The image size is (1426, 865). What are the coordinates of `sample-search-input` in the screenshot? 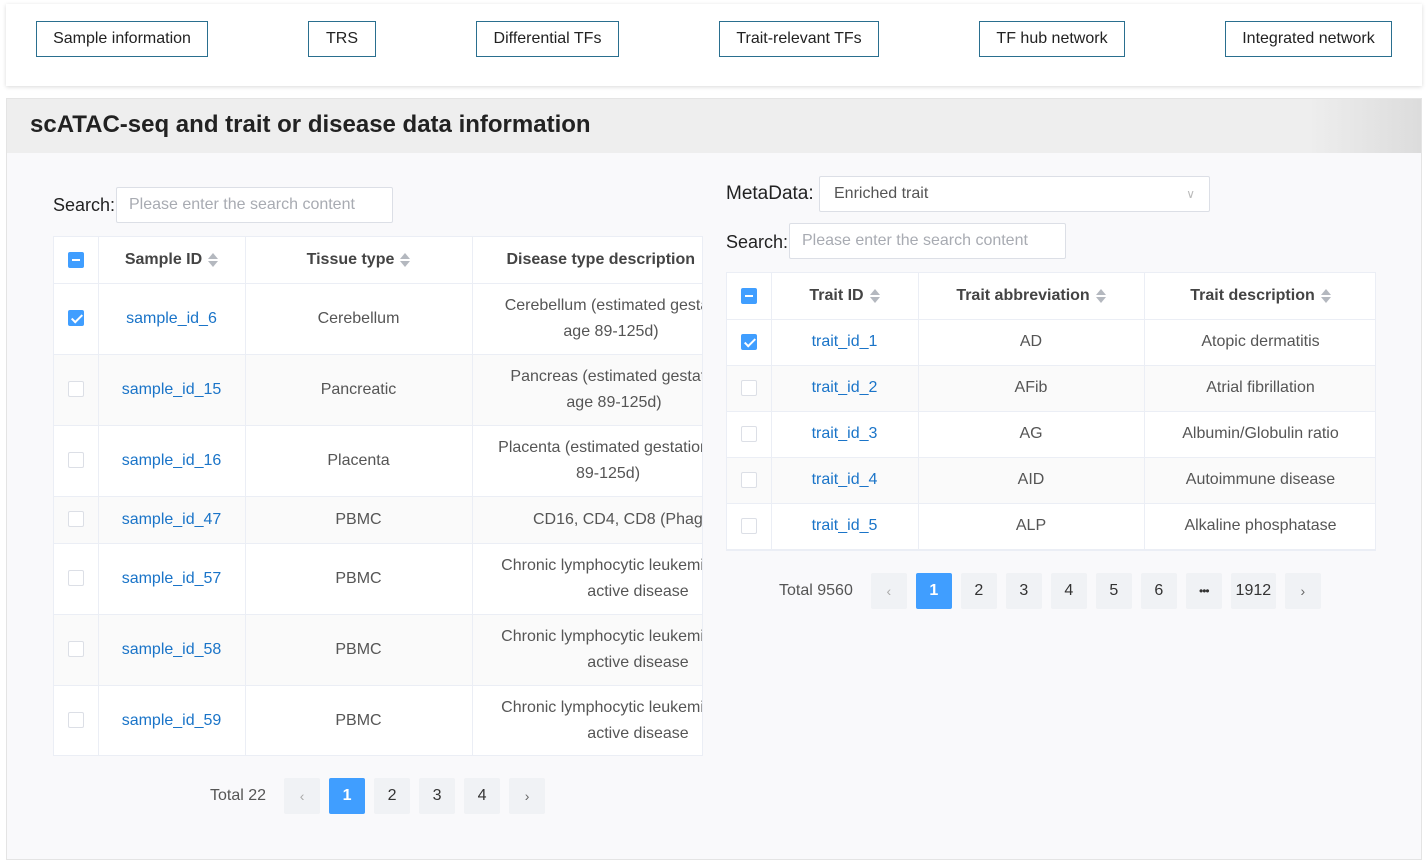 It's located at (254, 205).